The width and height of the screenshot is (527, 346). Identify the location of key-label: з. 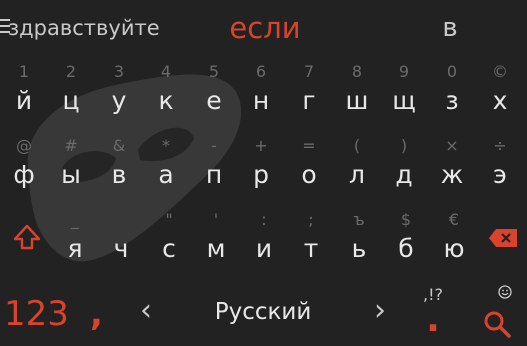
(452, 100).